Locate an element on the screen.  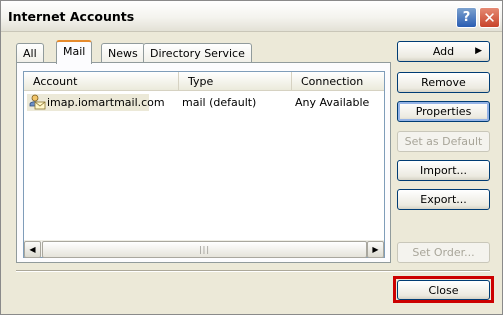
window-title: Internet Accounts is located at coordinates (71, 16).